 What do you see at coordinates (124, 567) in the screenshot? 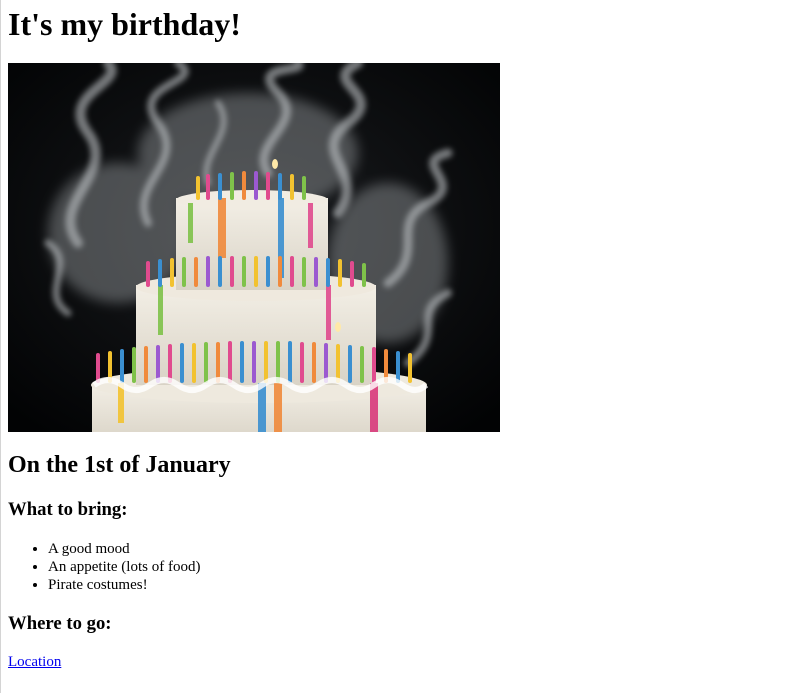
I see `list-item: An appetite (lots of food)` at bounding box center [124, 567].